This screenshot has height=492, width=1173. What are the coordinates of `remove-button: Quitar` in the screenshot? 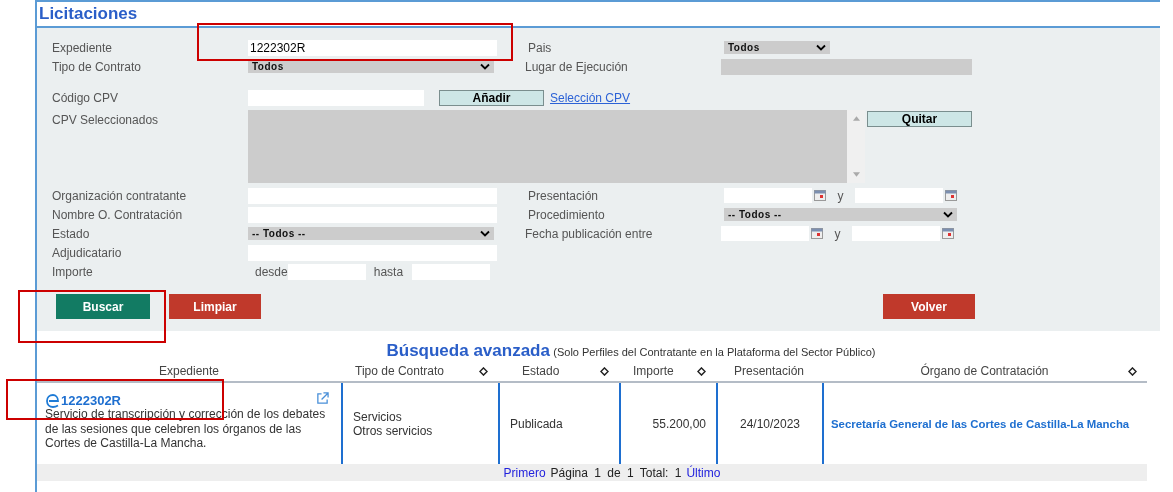 It's located at (919, 119).